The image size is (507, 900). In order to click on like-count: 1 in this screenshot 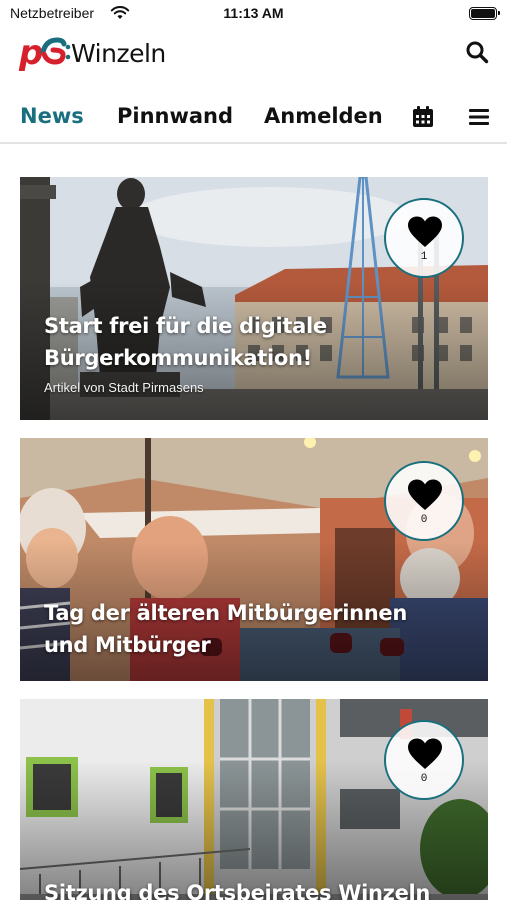, I will do `click(424, 257)`.